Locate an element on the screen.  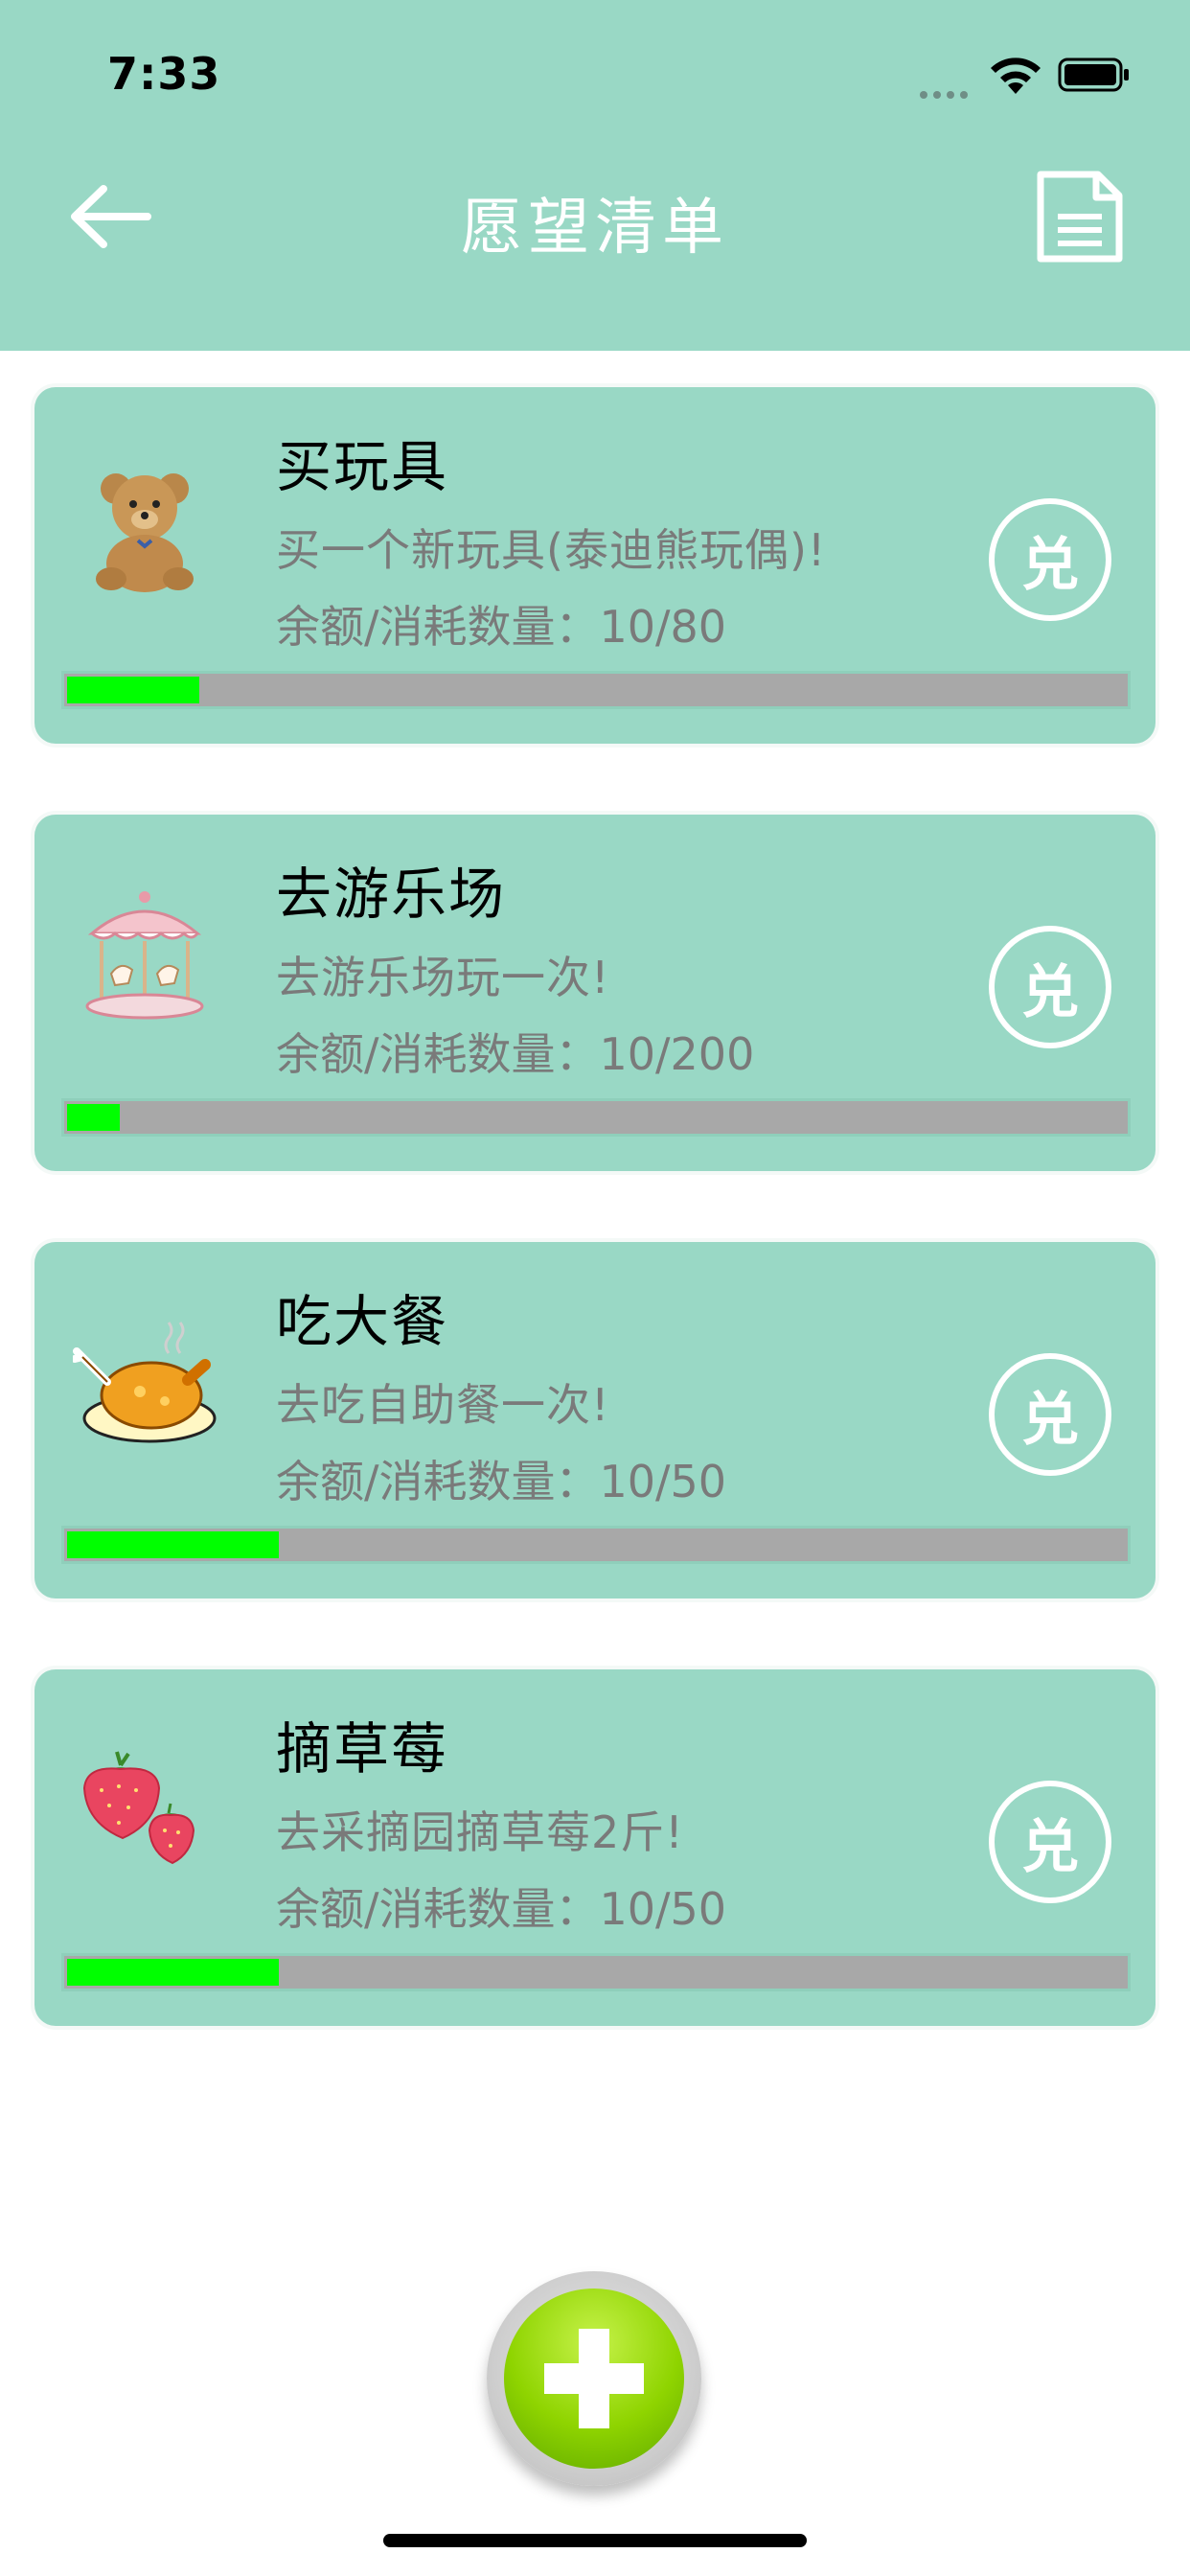
plus-icon is located at coordinates (594, 2378).